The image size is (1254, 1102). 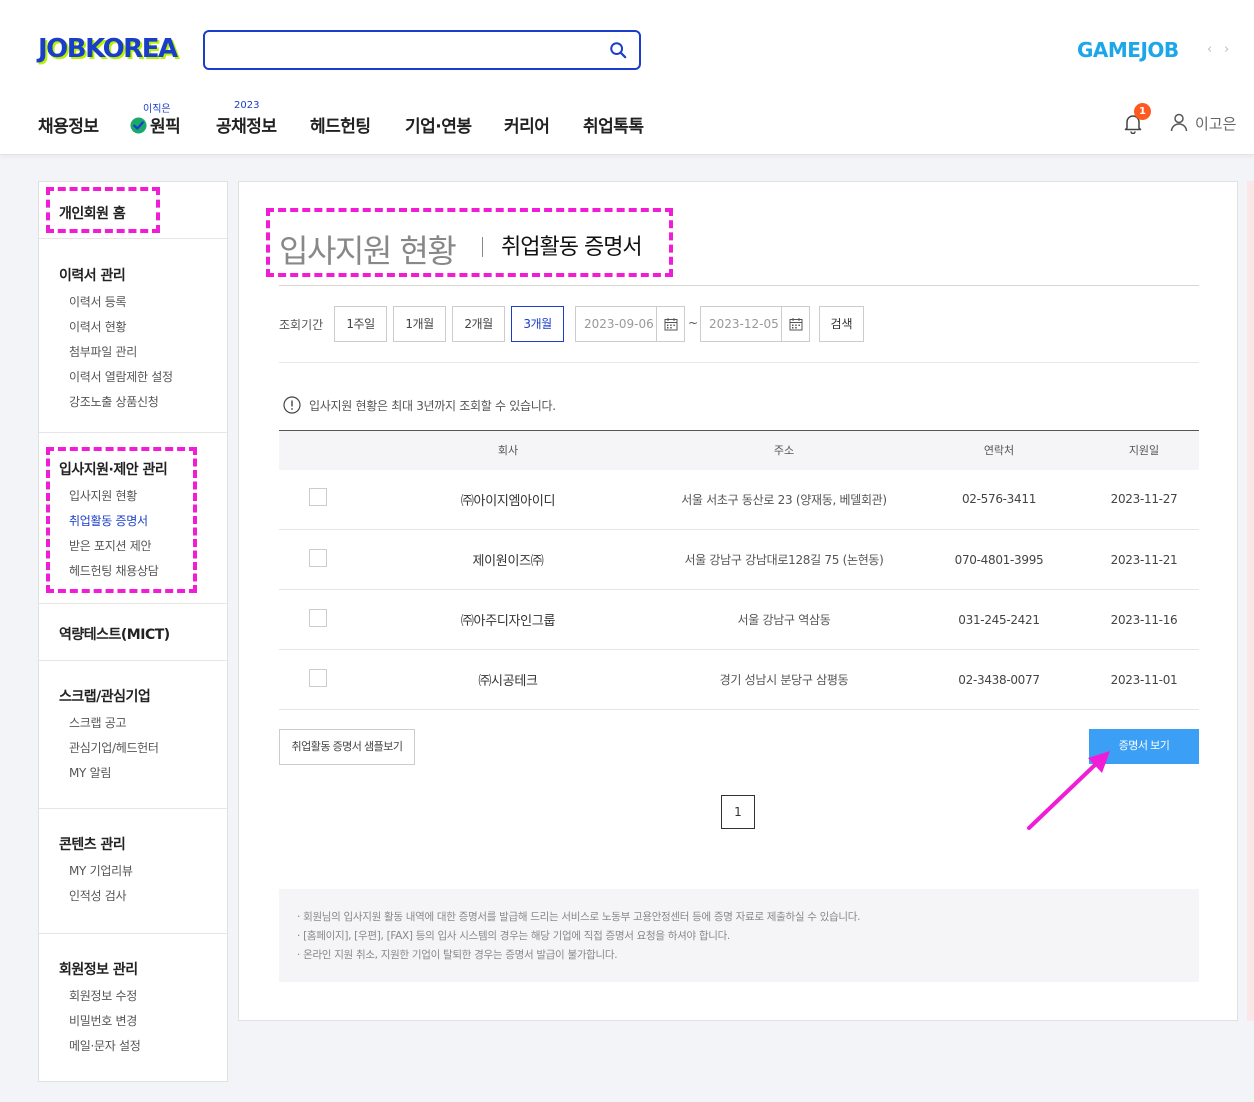 What do you see at coordinates (143, 401) in the screenshot?
I see `sidebar-item-highlight-product: 강조노출 상품신청` at bounding box center [143, 401].